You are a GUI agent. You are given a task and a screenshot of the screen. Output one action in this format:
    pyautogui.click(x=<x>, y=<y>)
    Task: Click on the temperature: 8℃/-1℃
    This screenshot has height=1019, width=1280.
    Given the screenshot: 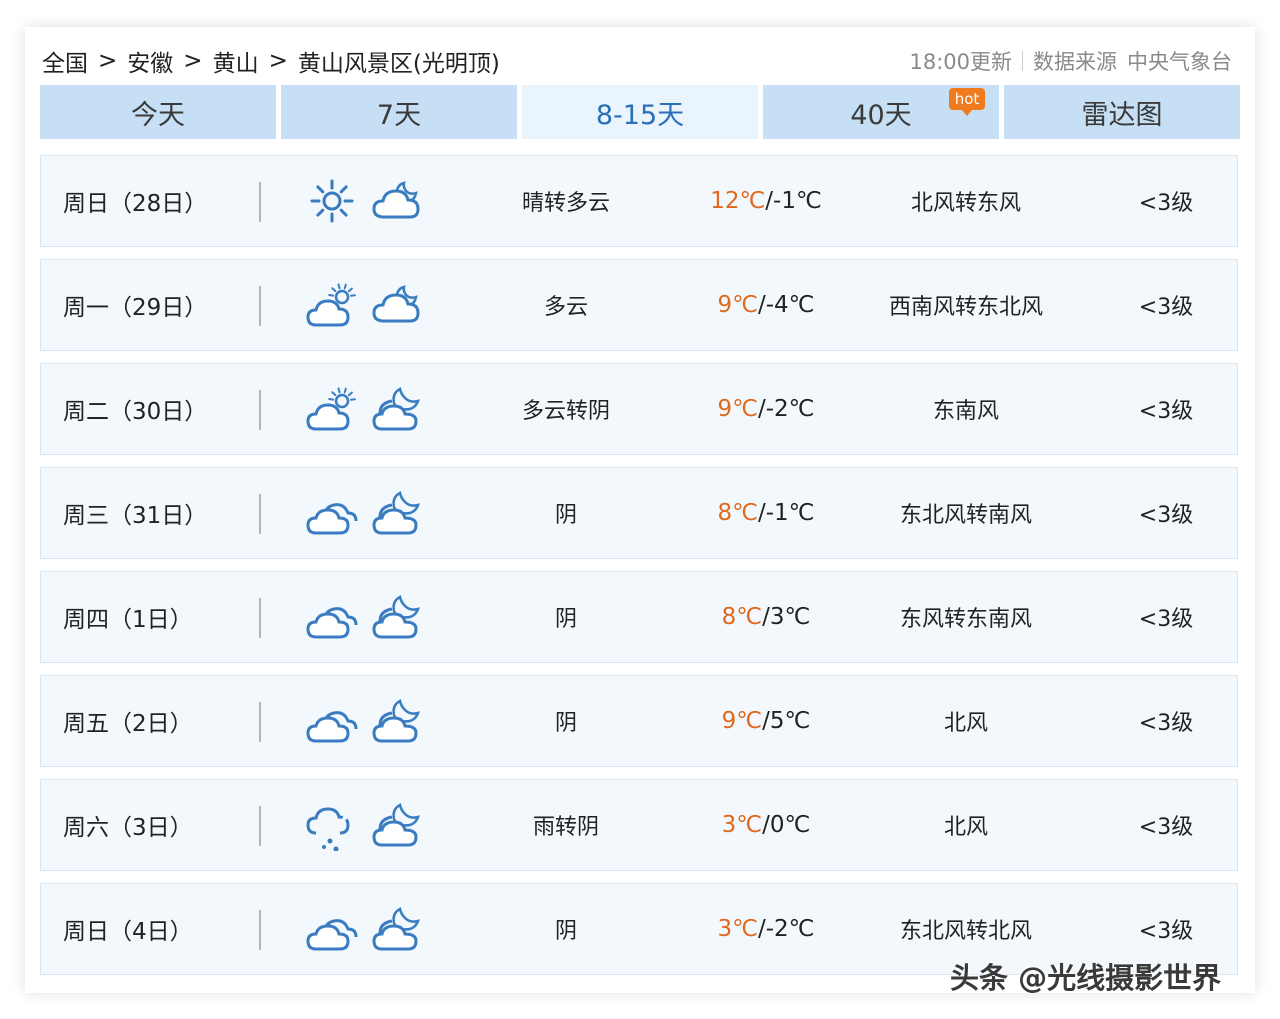 What is the action you would take?
    pyautogui.click(x=766, y=513)
    